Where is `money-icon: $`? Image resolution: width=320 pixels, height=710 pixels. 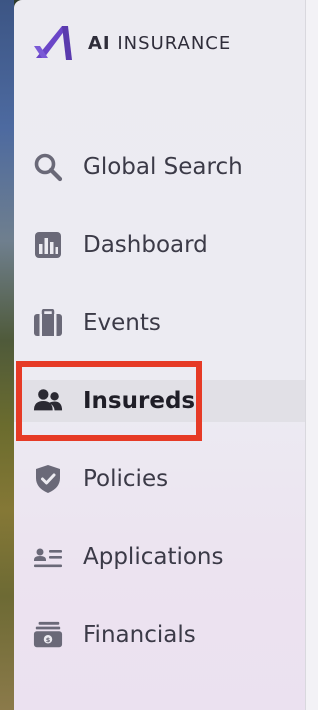
money-icon: $ is located at coordinates (48, 634).